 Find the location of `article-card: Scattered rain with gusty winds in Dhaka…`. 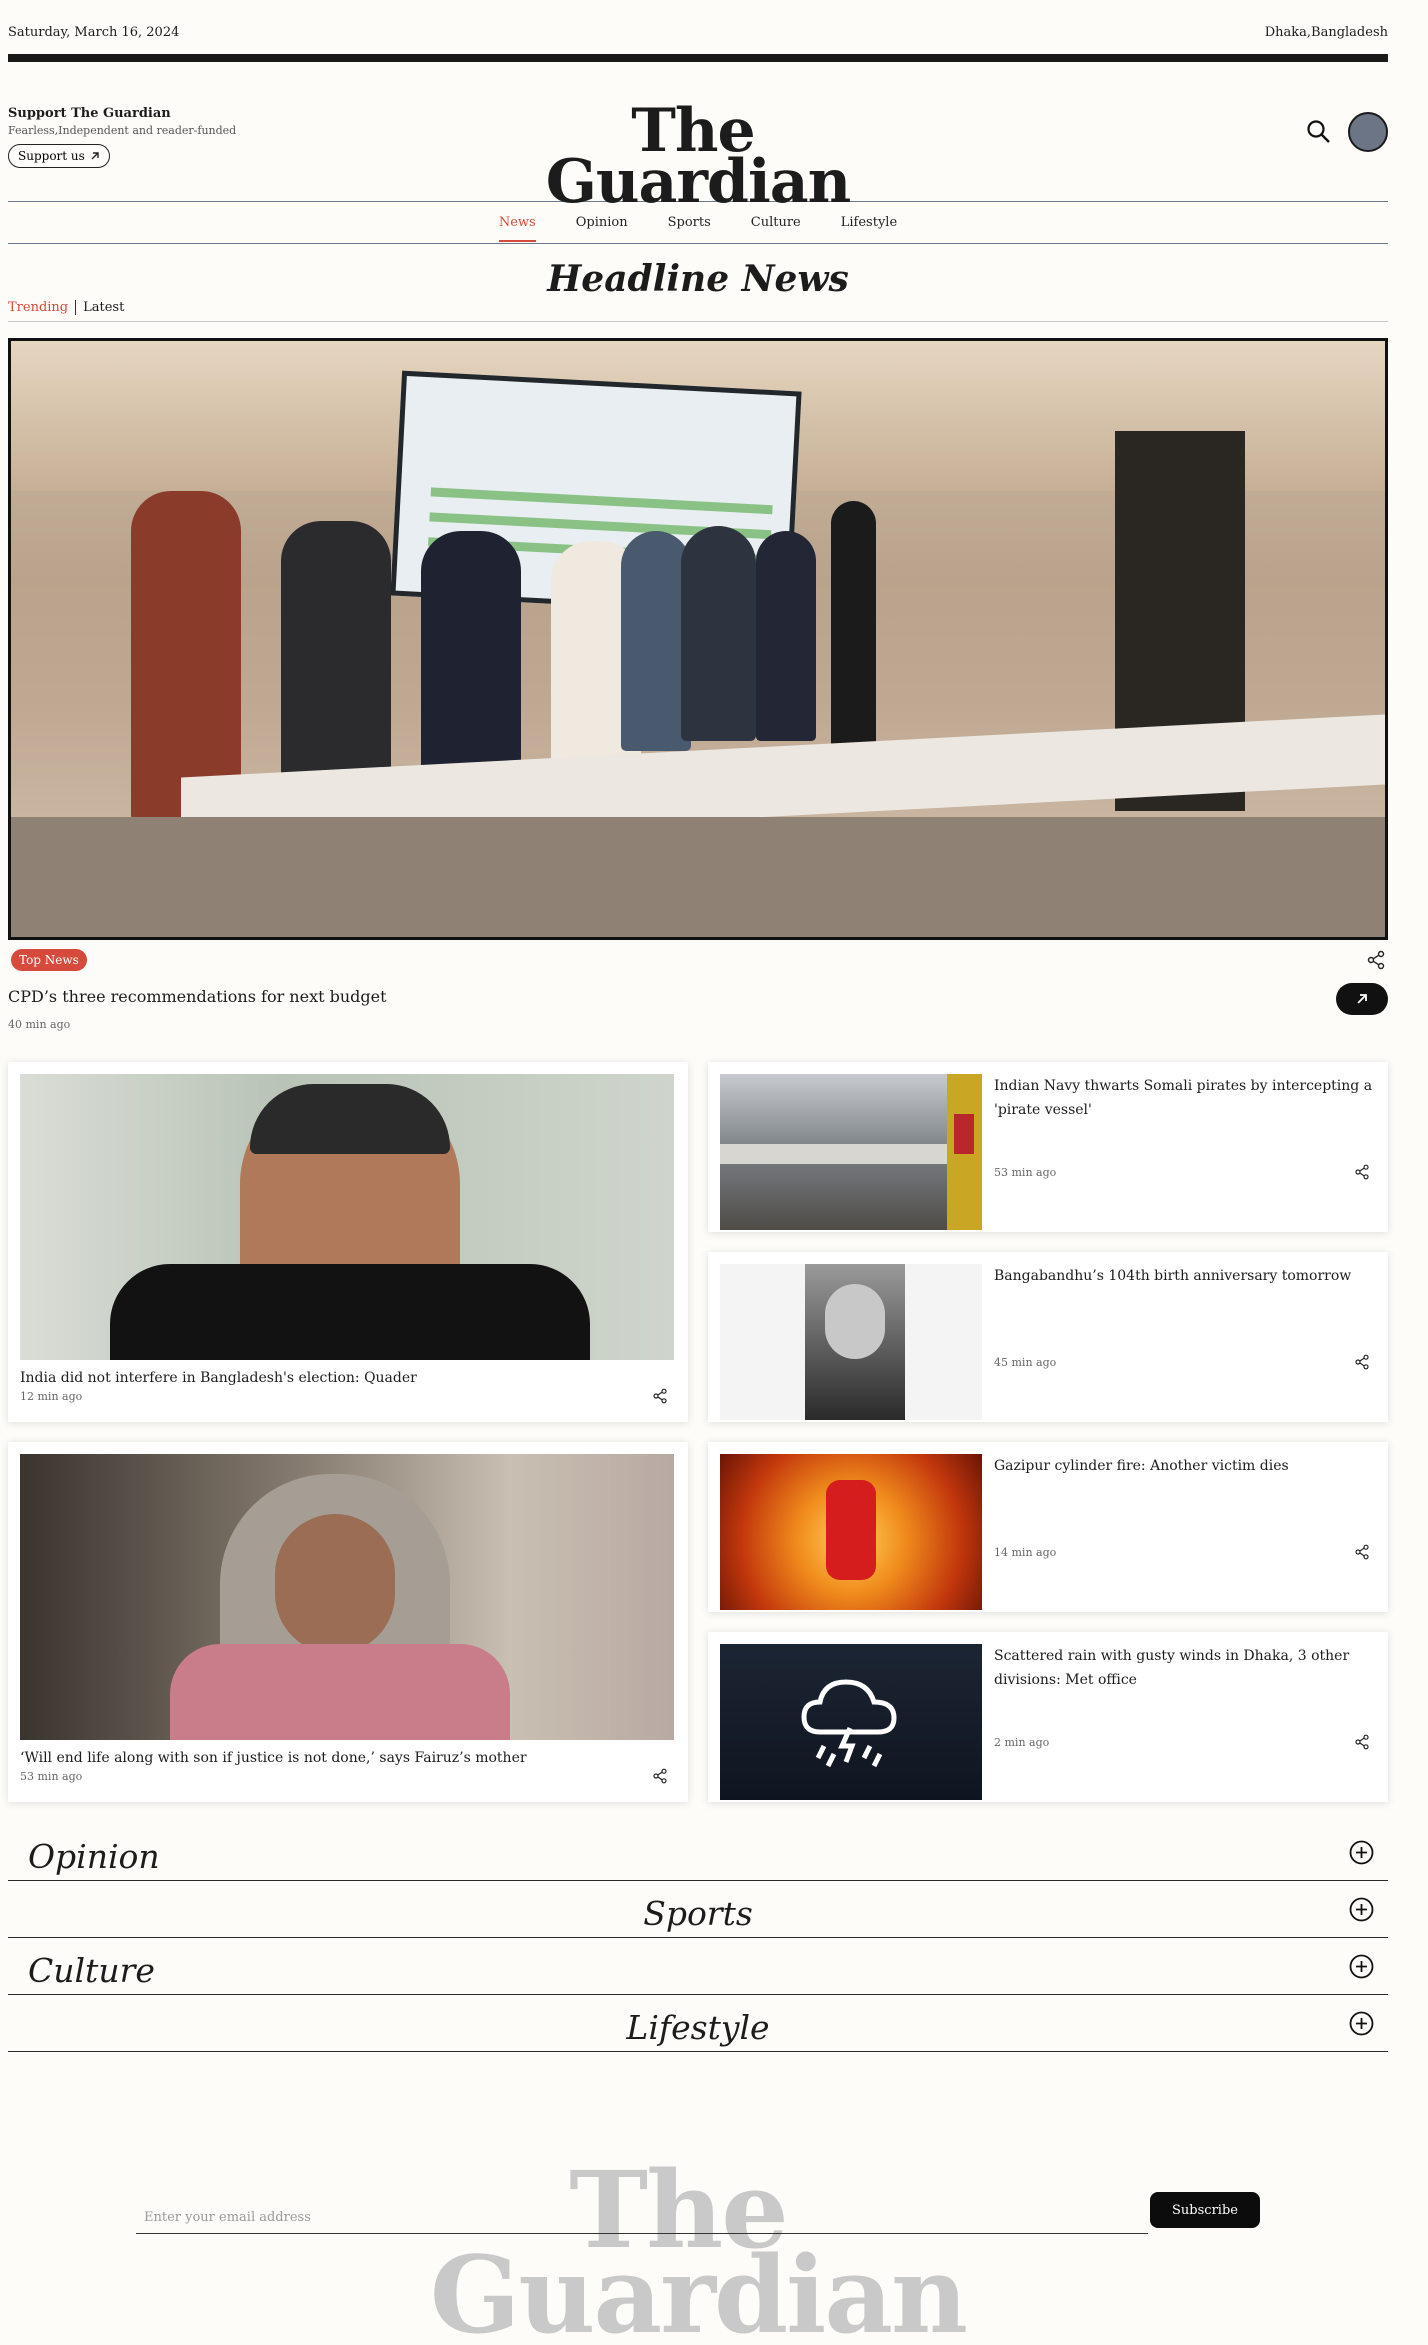

article-card: Scattered rain with gusty winds in Dhaka… is located at coordinates (1048, 1717).